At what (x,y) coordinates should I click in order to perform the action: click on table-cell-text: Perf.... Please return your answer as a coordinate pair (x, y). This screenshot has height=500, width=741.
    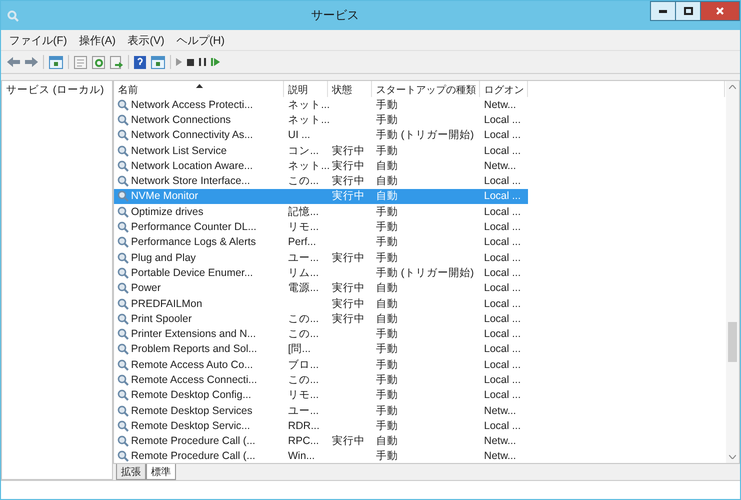
    Looking at the image, I should click on (302, 242).